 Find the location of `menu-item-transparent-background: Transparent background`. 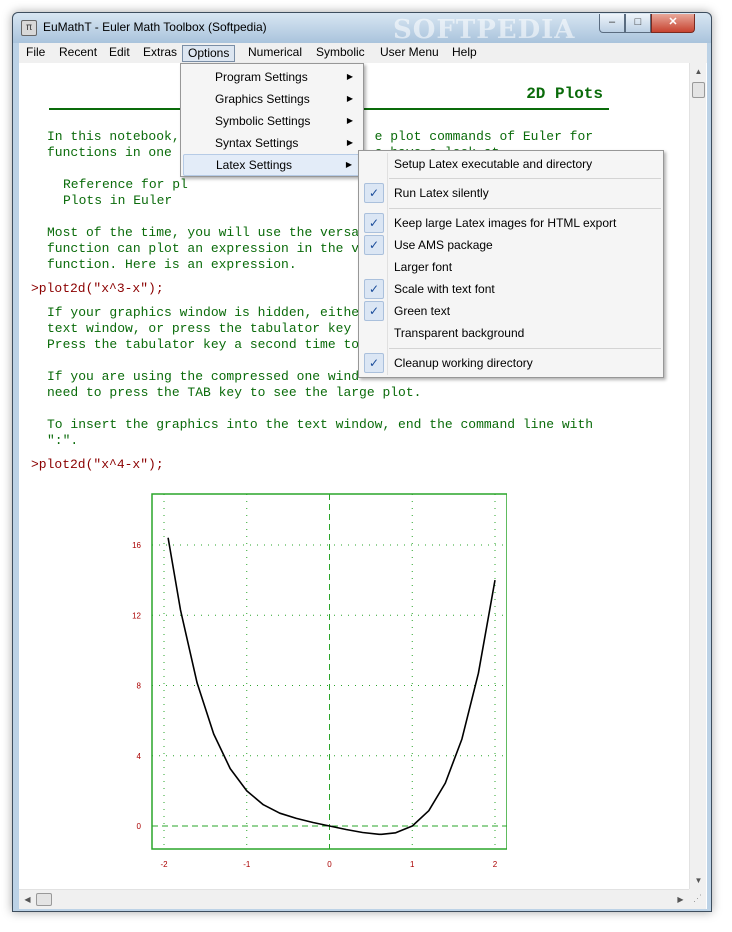

menu-item-transparent-background: Transparent background is located at coordinates (511, 333).